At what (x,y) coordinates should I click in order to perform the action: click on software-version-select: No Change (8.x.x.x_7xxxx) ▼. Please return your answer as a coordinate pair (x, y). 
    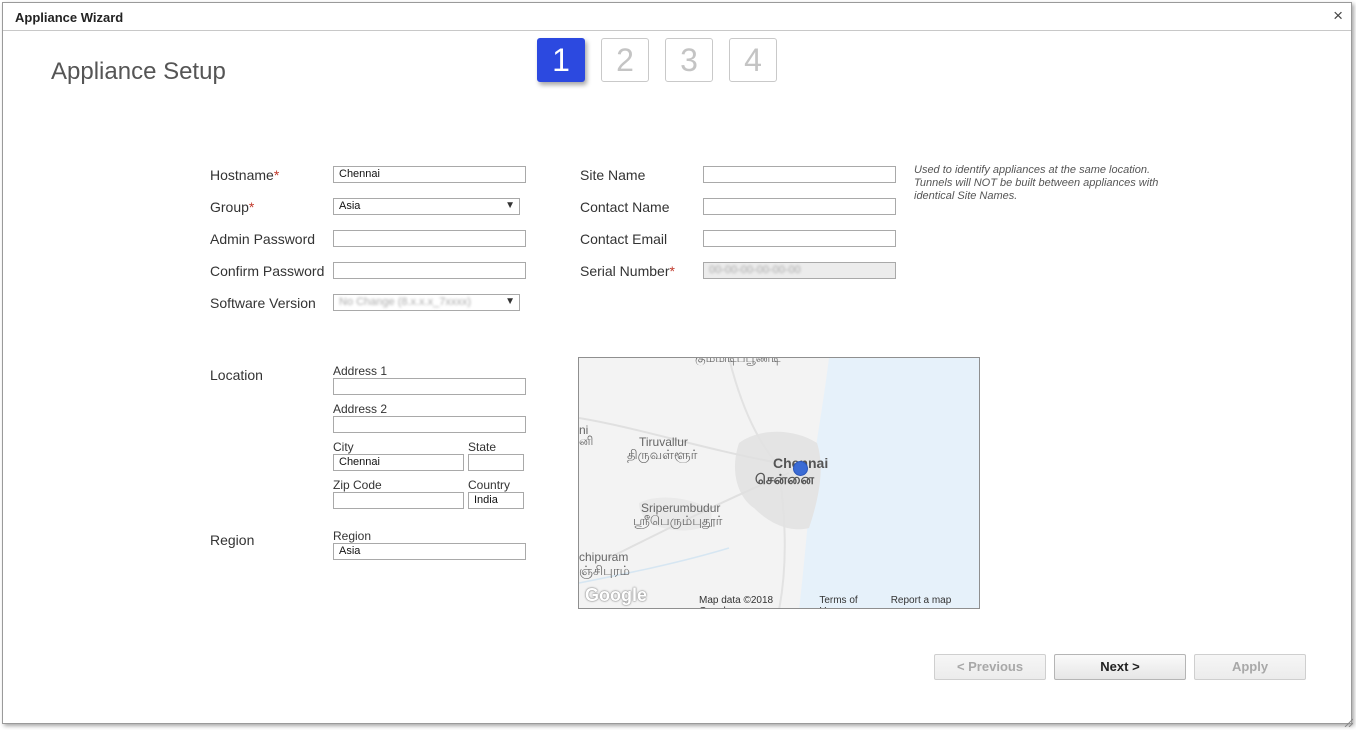
    Looking at the image, I should click on (426, 302).